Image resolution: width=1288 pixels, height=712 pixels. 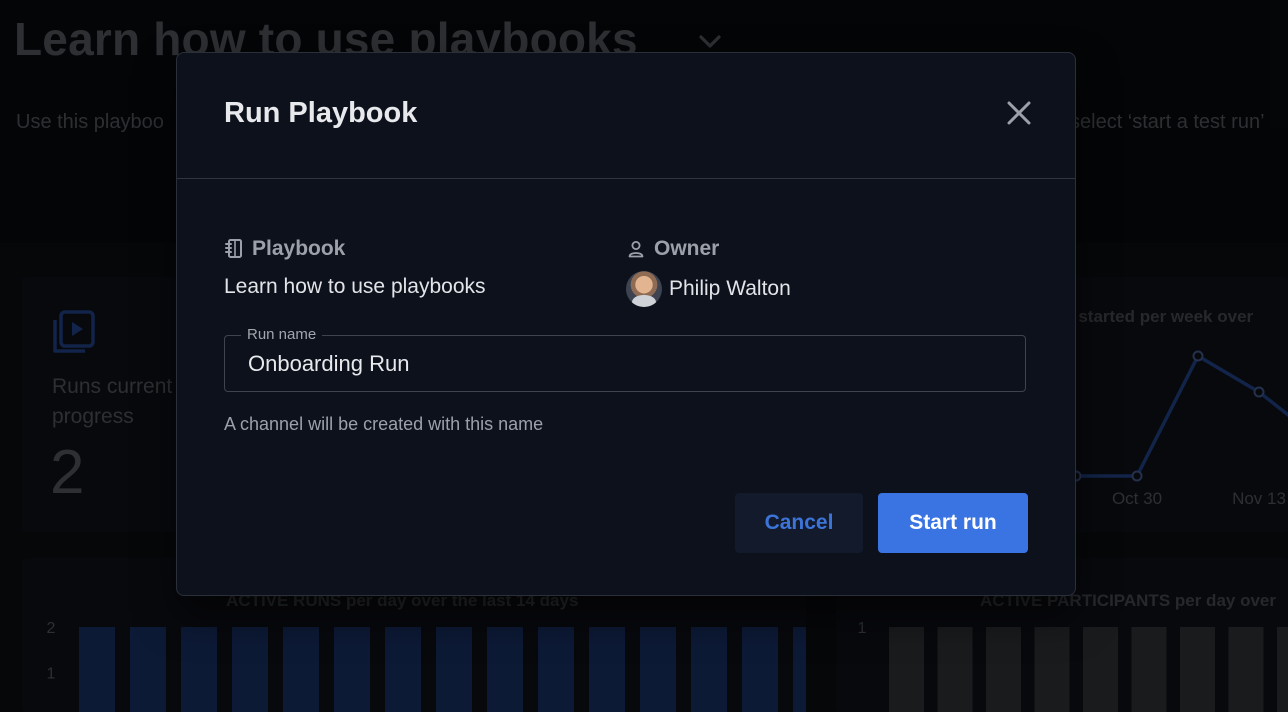 I want to click on playbook-label: Playbook, so click(x=299, y=248).